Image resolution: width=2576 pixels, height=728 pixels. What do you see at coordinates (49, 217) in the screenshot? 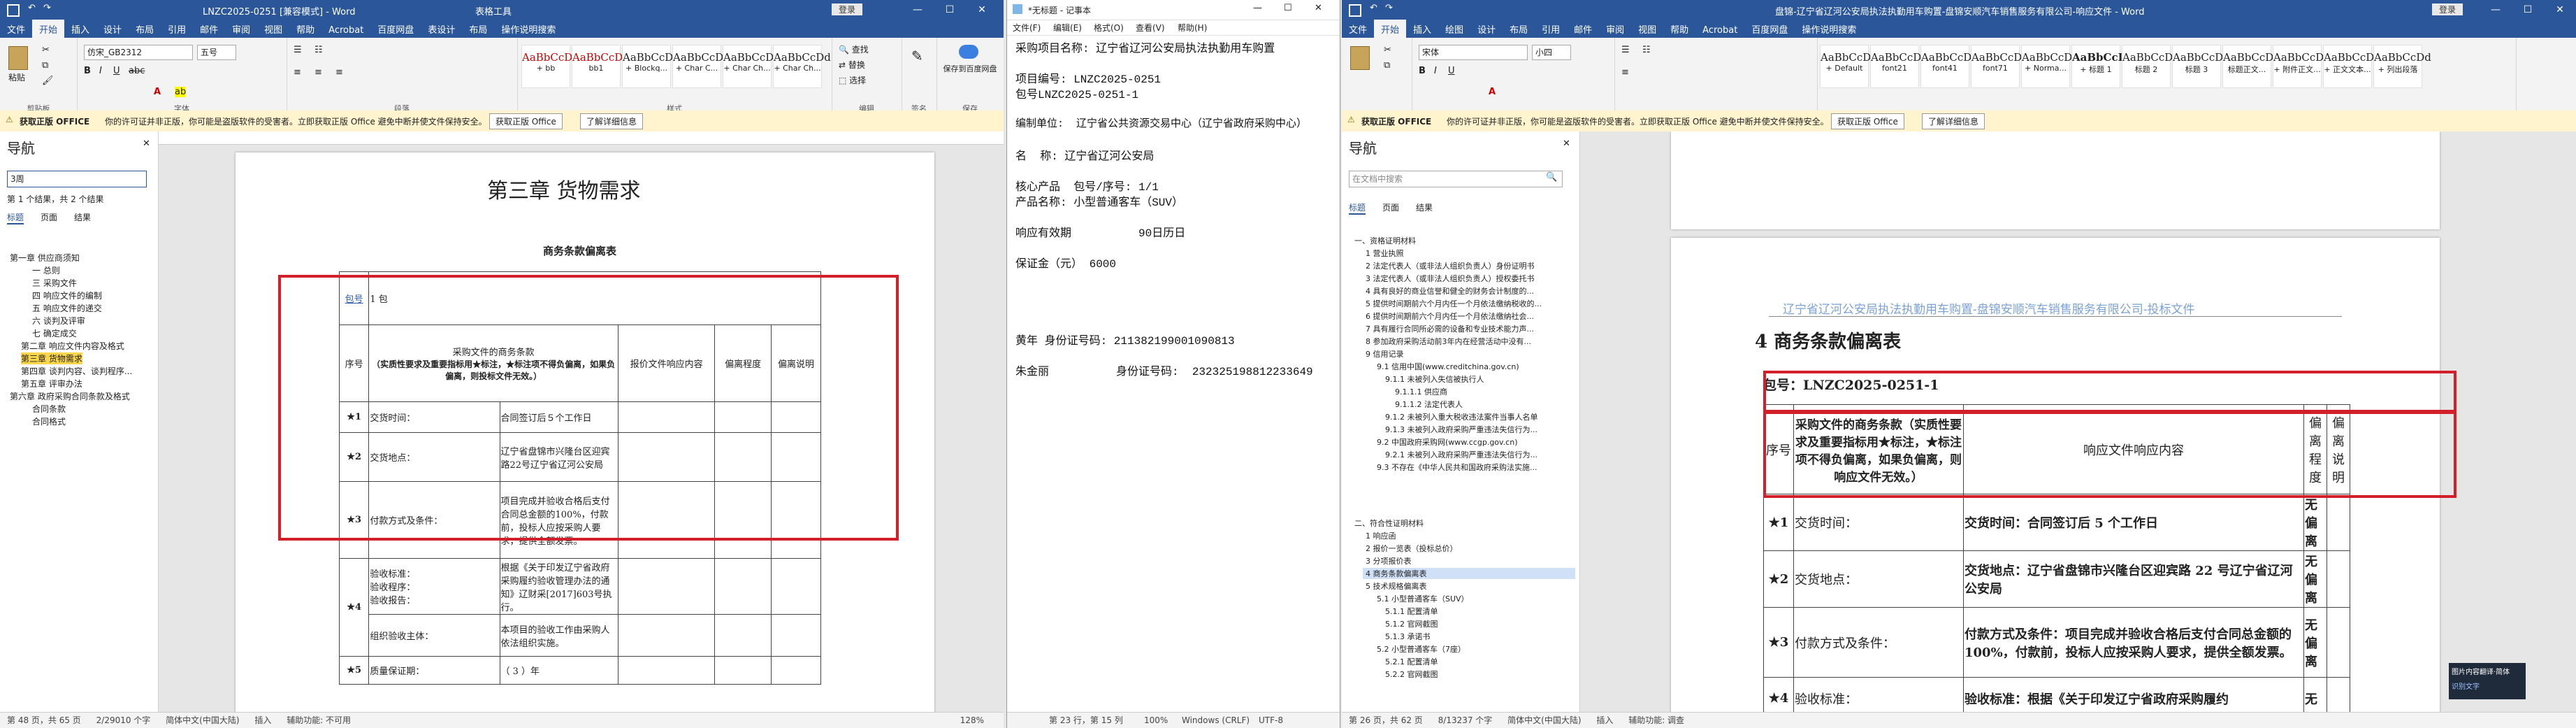
I see `nav-tab-pages: 页面` at bounding box center [49, 217].